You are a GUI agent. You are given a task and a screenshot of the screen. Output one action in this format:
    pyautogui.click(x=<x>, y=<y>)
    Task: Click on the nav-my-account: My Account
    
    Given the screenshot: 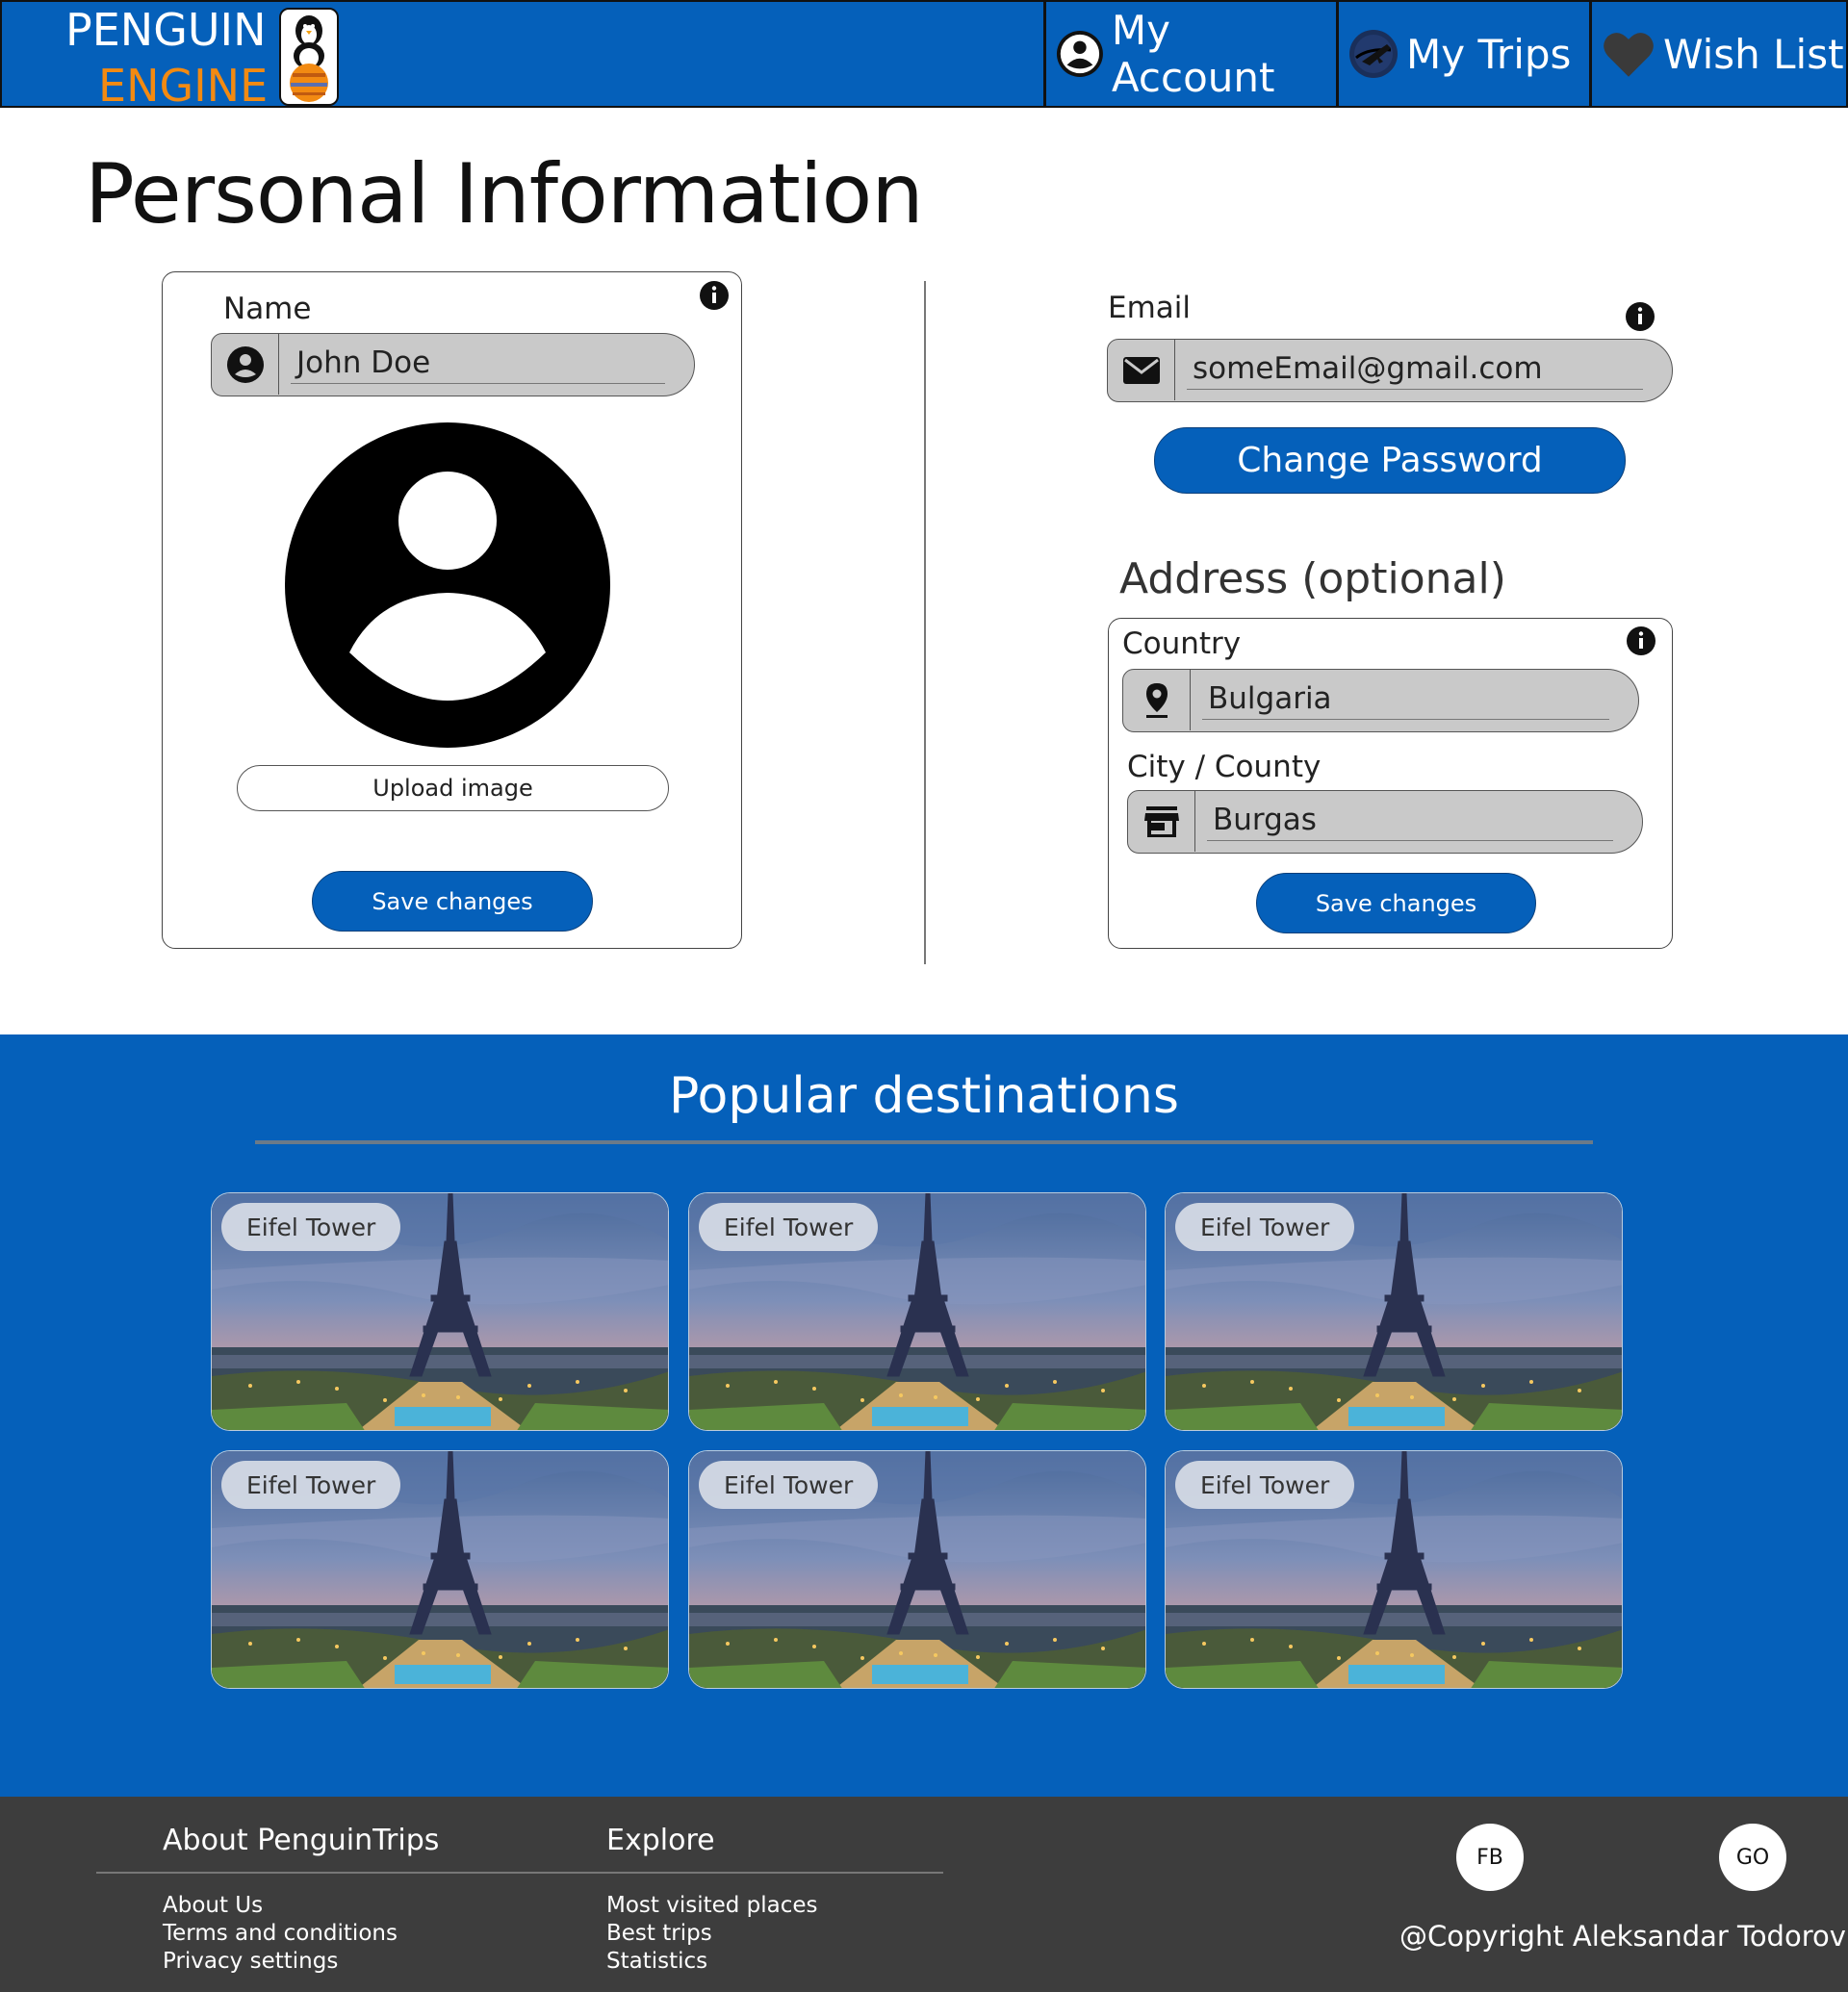 What is the action you would take?
    pyautogui.click(x=1190, y=54)
    